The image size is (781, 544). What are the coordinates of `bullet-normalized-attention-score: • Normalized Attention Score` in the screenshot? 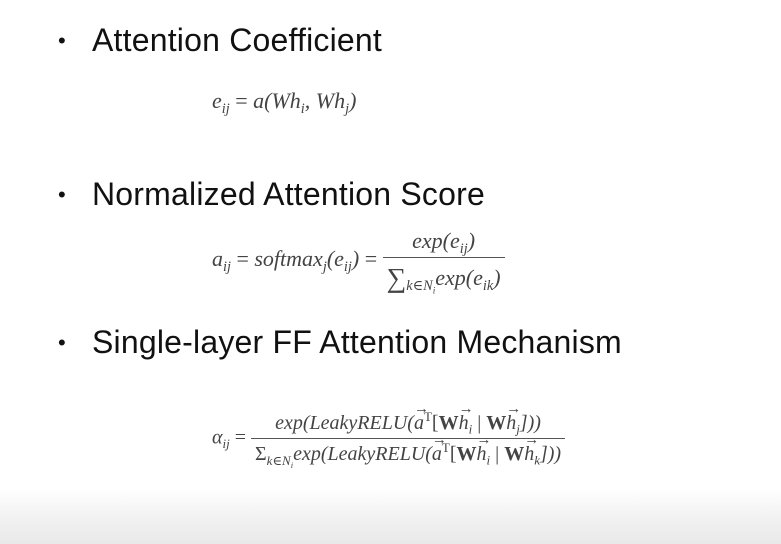 It's located at (271, 194).